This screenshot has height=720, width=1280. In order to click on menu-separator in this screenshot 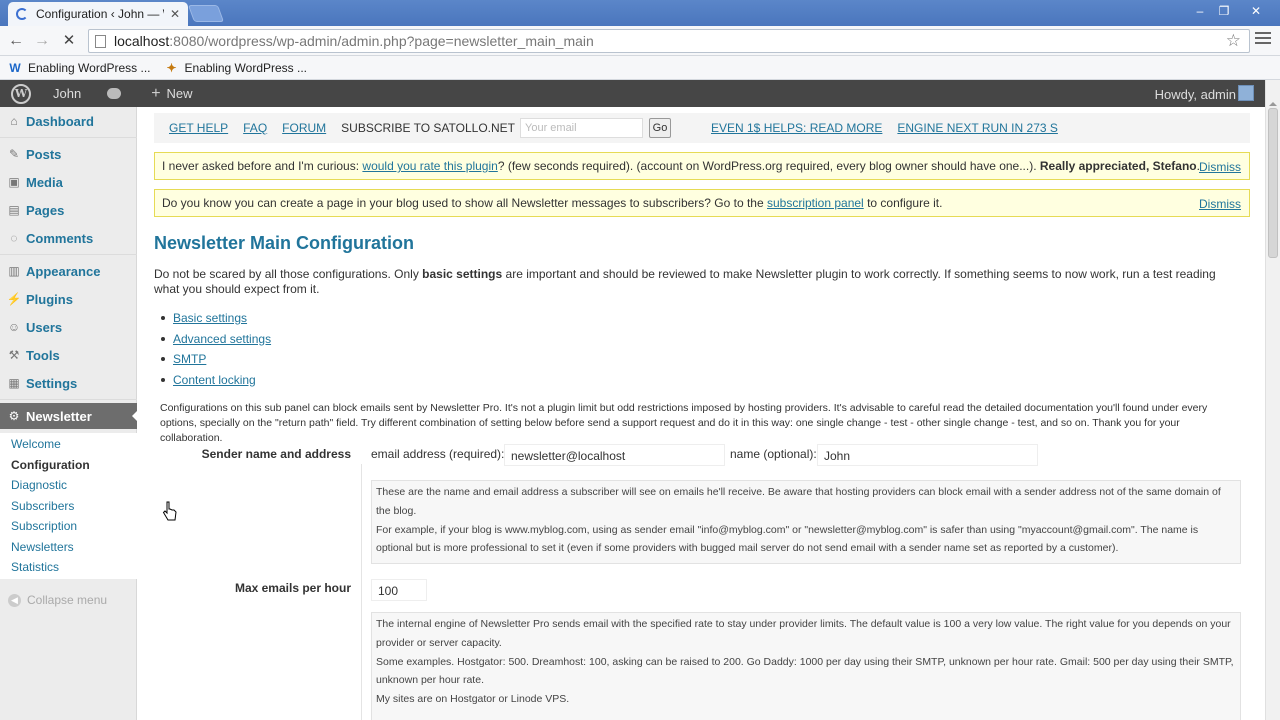, I will do `click(68, 137)`.